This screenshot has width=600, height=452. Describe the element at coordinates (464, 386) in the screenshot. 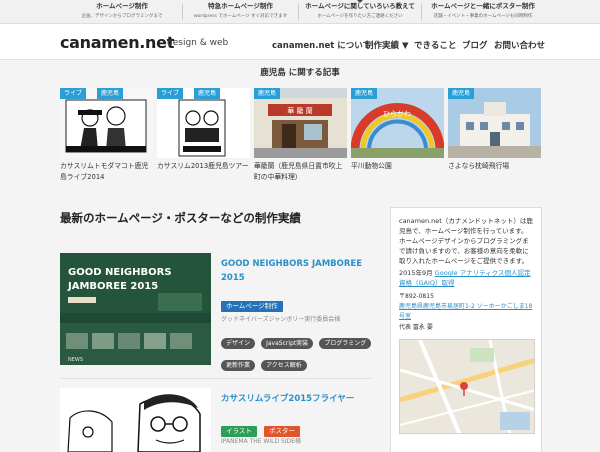

I see `map-pin-icon` at that location.